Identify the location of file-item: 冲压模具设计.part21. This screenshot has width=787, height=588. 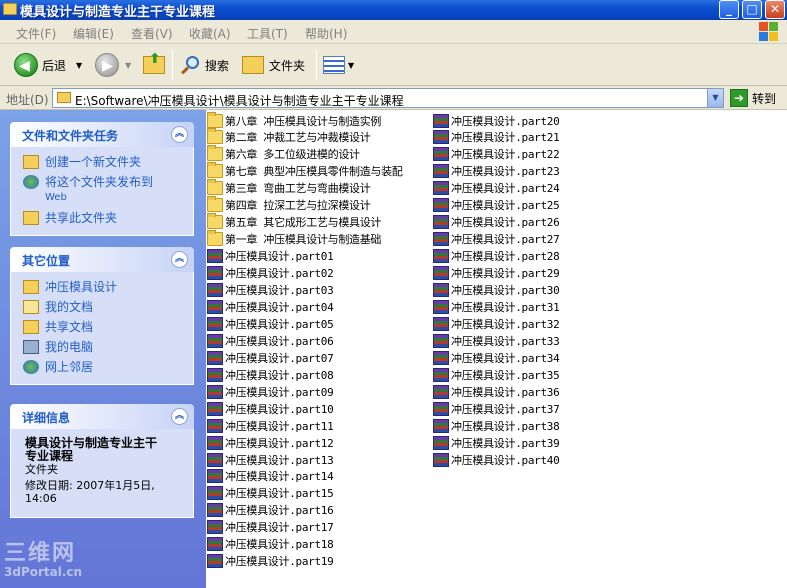
(496, 137).